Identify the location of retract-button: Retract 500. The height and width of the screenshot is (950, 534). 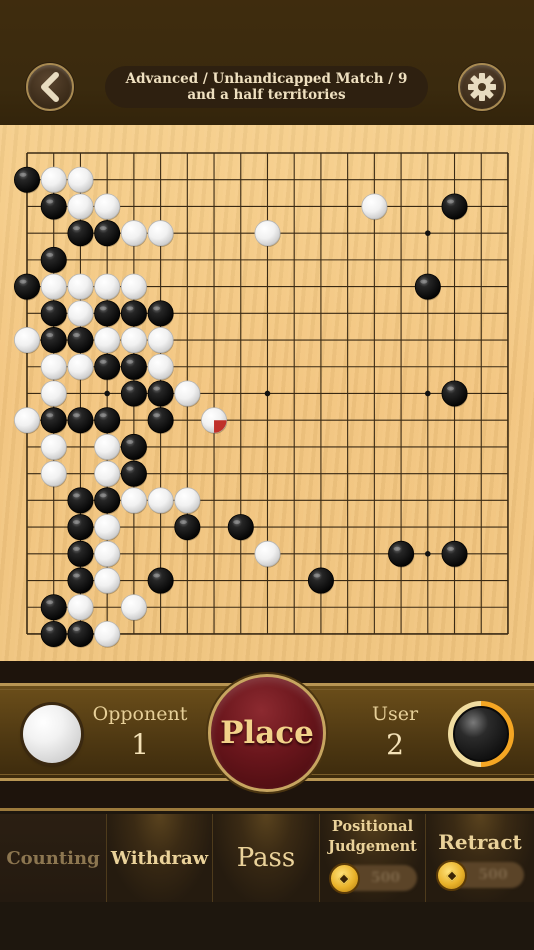
(479, 858).